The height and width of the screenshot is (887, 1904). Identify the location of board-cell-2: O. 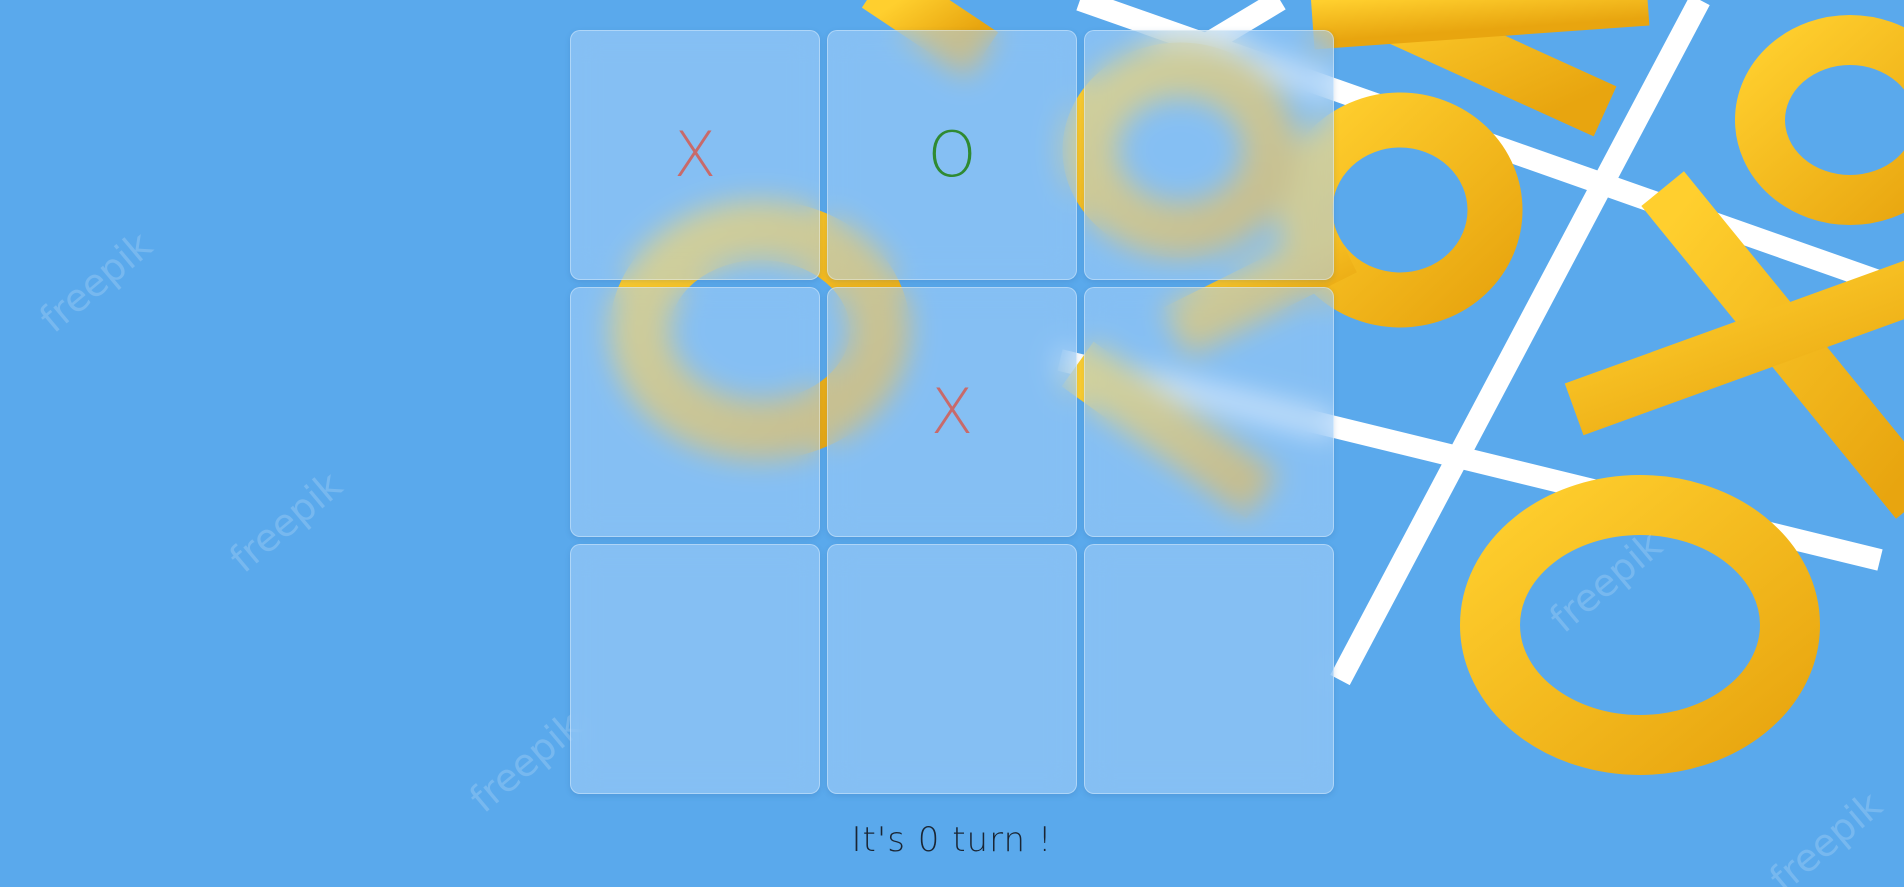
(952, 155).